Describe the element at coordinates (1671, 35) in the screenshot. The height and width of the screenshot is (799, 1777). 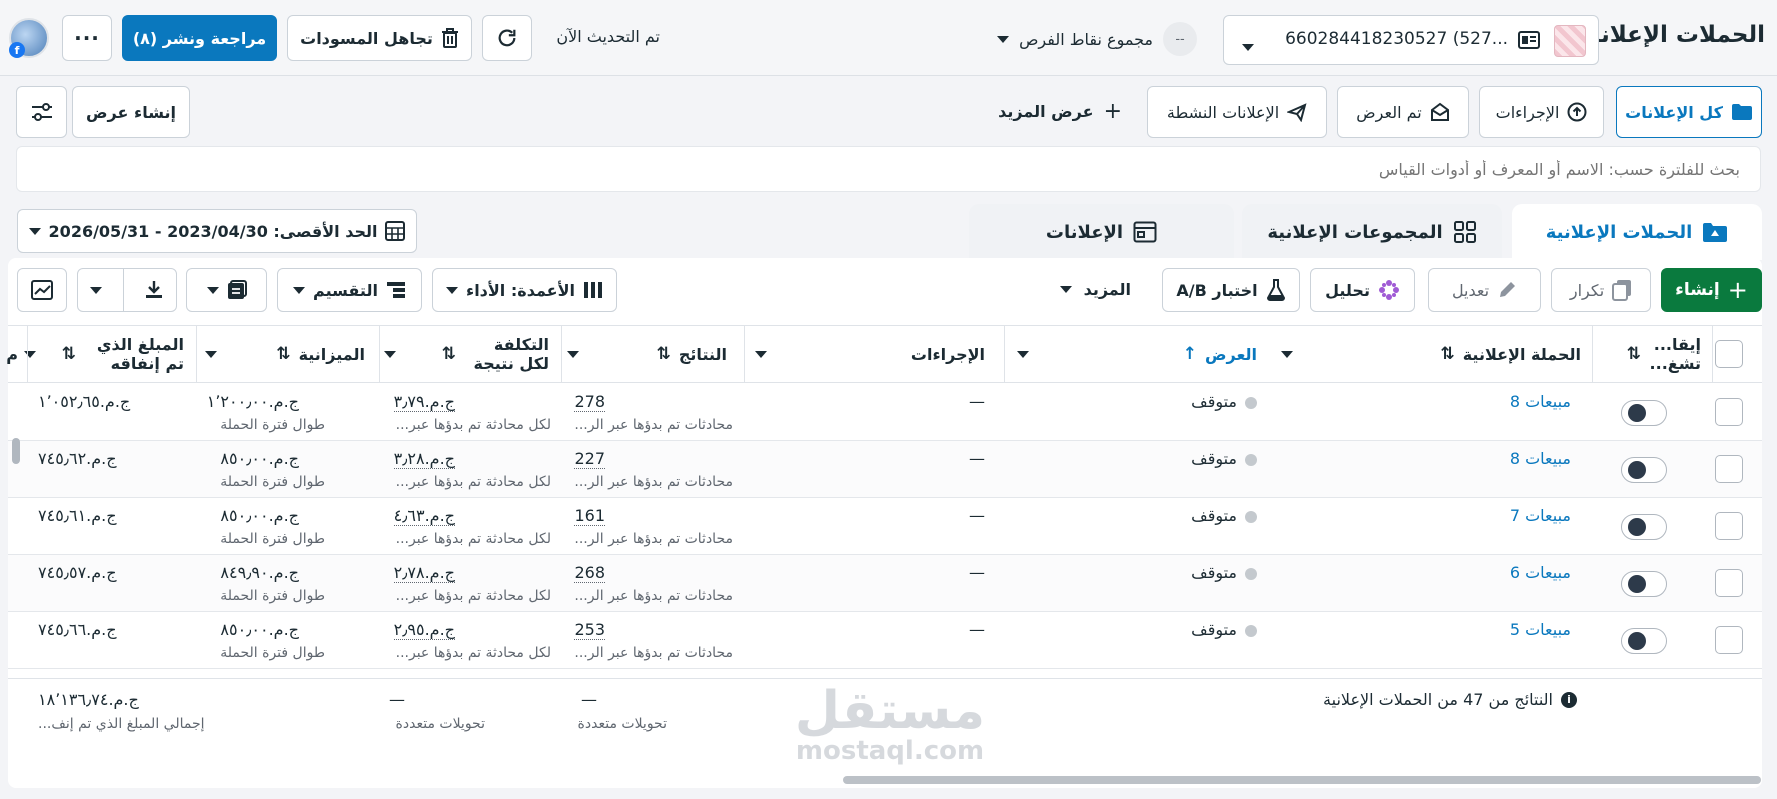
I see `page-title: الحملات الإعلانية` at that location.